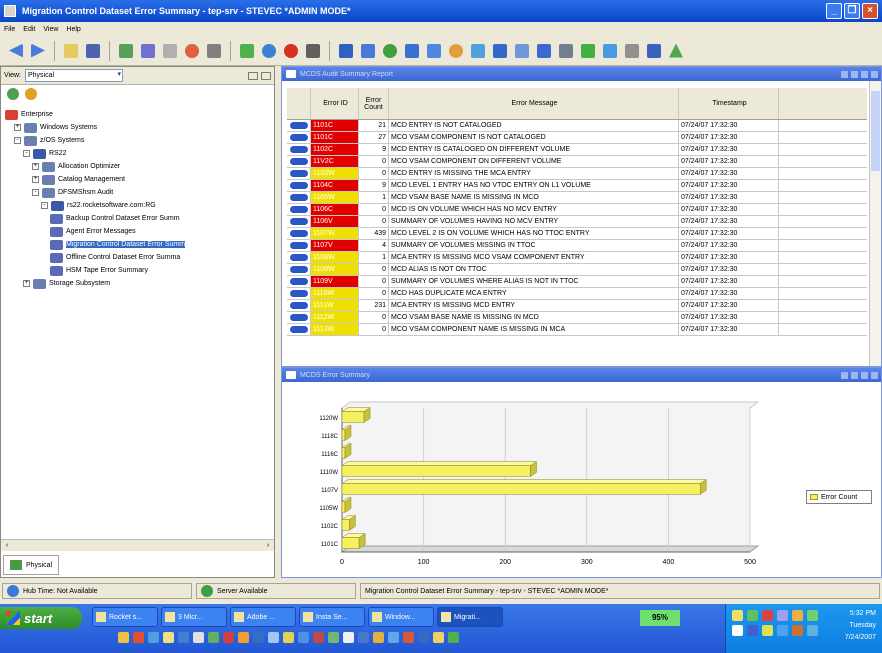  What do you see at coordinates (676, 51) in the screenshot?
I see `radar-icon` at bounding box center [676, 51].